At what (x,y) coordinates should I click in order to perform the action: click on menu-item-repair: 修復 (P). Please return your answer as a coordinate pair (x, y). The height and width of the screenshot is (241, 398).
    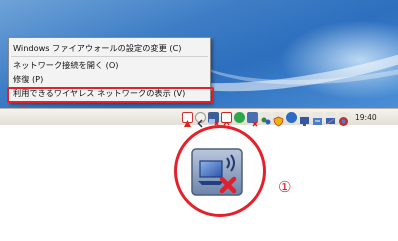
    Looking at the image, I should click on (109, 79).